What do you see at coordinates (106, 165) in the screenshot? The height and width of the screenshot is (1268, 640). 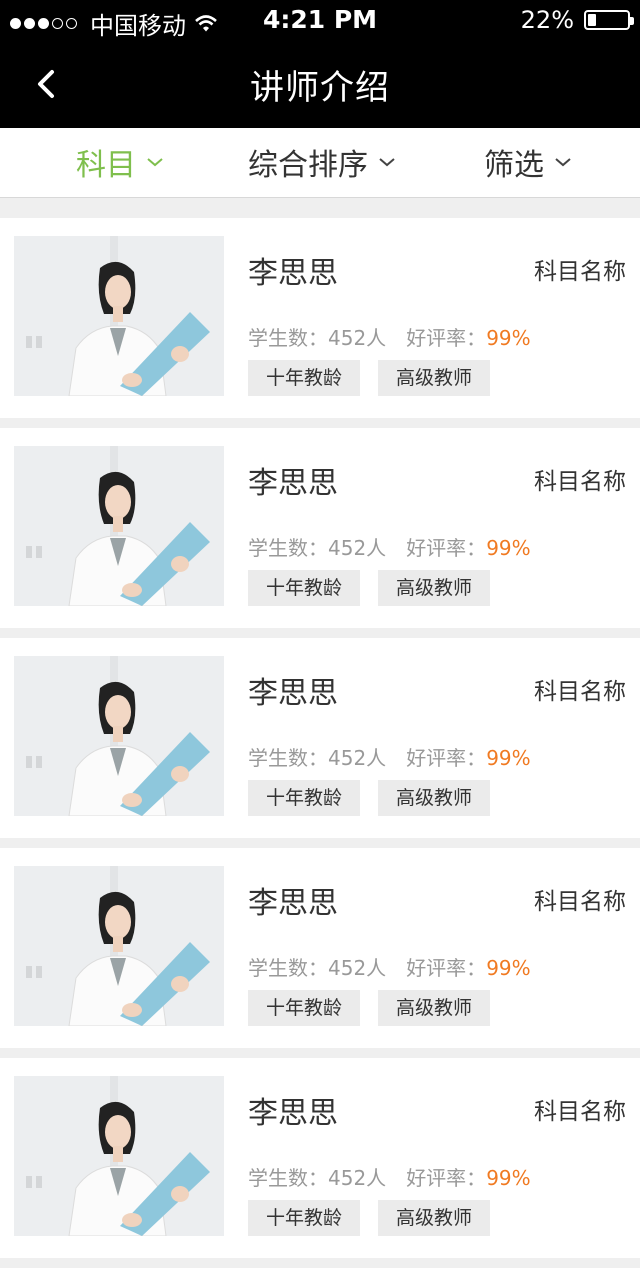 I see `filter-subject-label: 科目` at bounding box center [106, 165].